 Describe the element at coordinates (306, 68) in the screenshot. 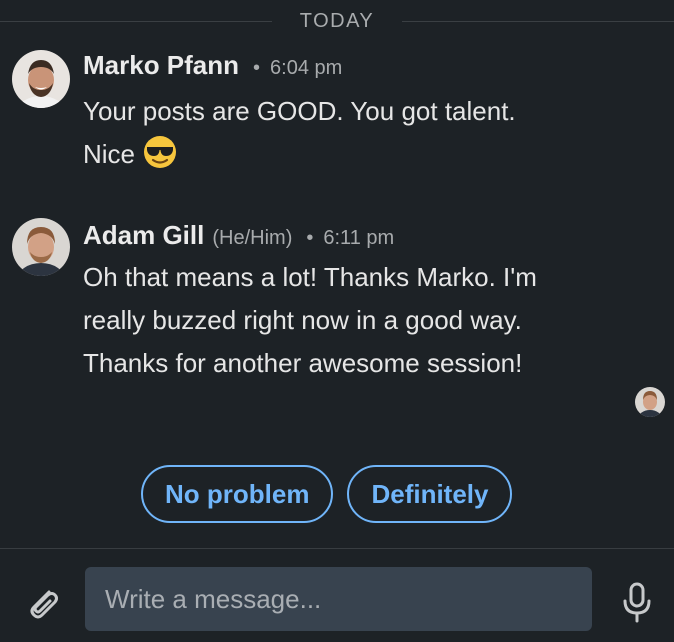

I see `message-timestamp: 6:04 pm` at that location.